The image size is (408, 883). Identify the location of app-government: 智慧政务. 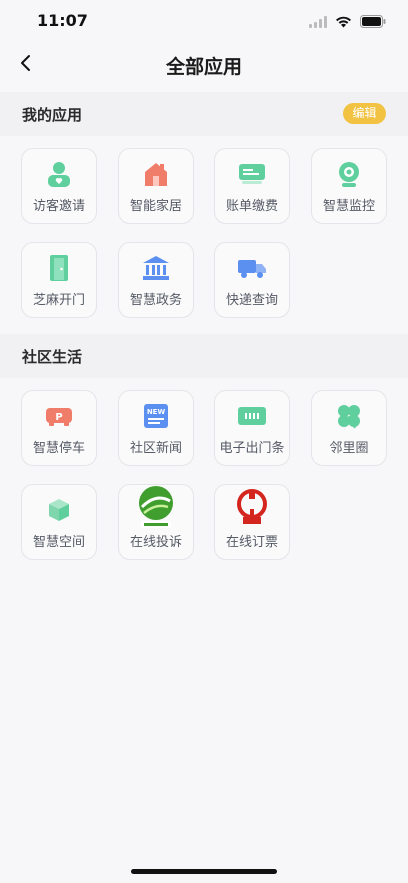
(156, 280).